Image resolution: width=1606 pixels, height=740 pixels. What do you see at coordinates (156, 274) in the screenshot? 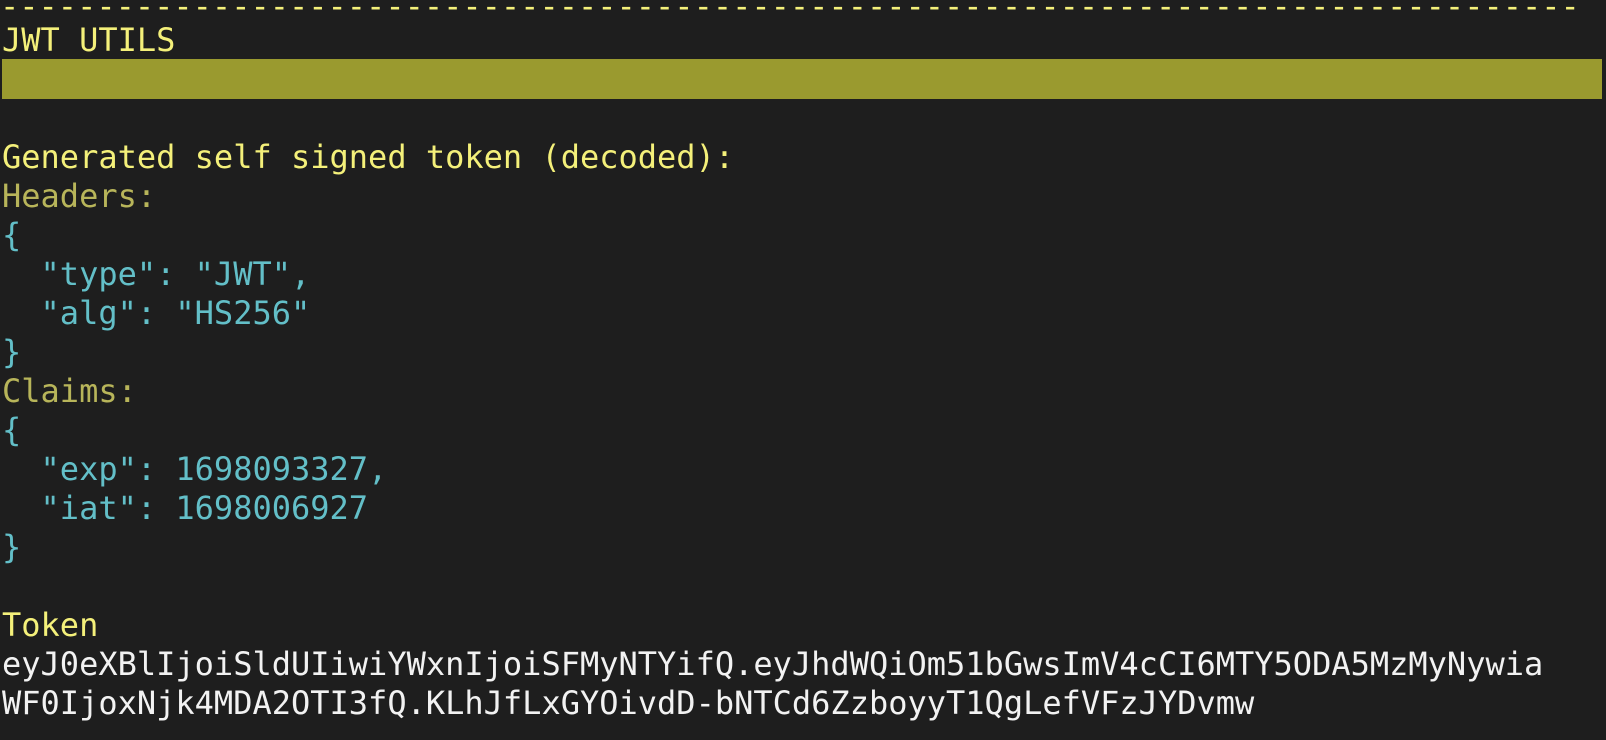
I see `header-type-line: "type": "JWT",` at bounding box center [156, 274].